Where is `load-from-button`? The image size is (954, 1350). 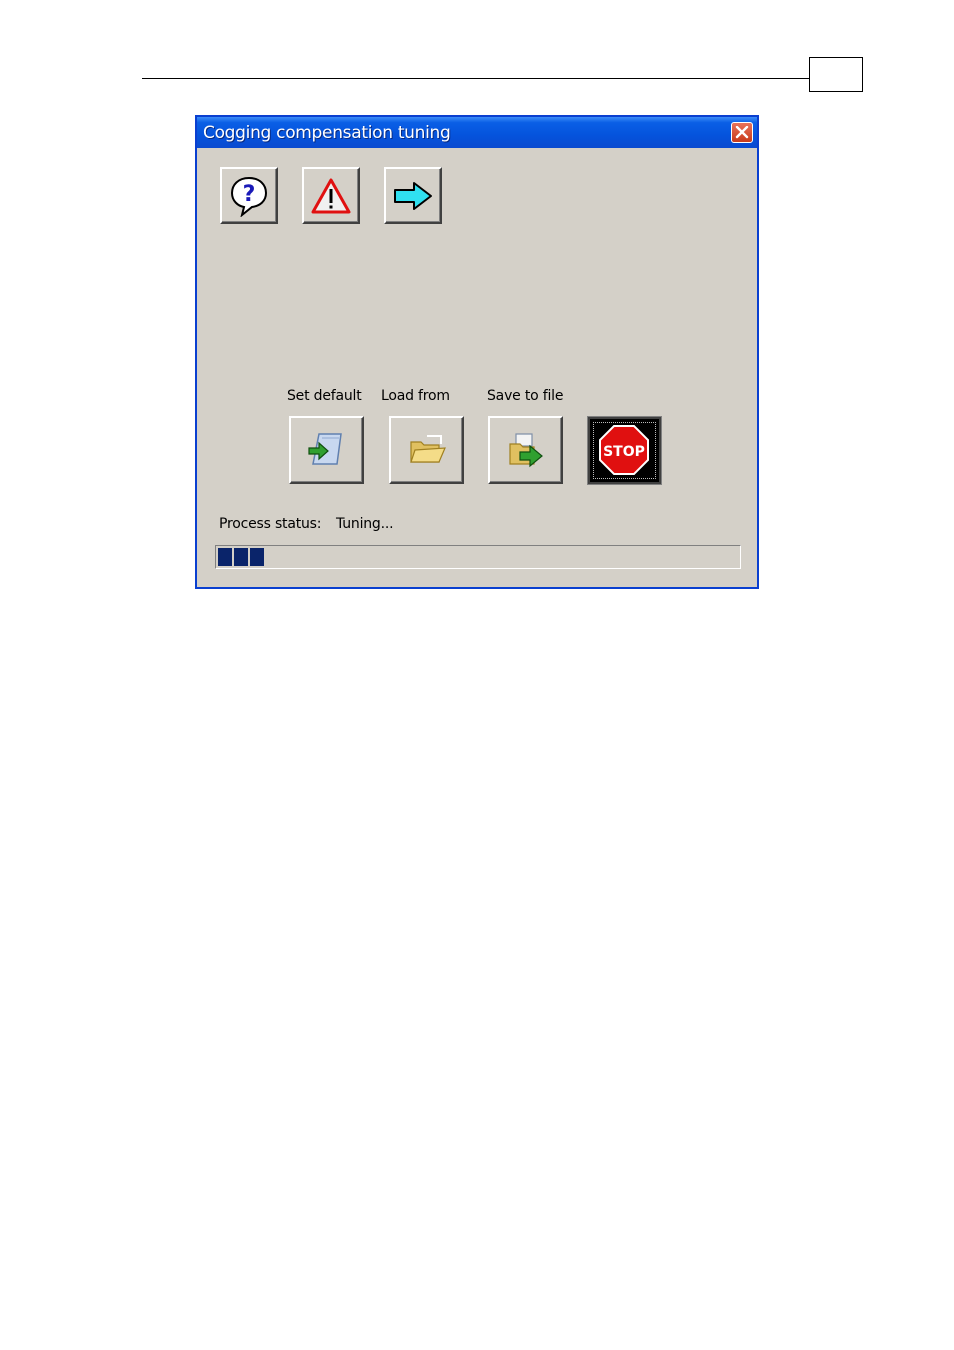 load-from-button is located at coordinates (426, 450).